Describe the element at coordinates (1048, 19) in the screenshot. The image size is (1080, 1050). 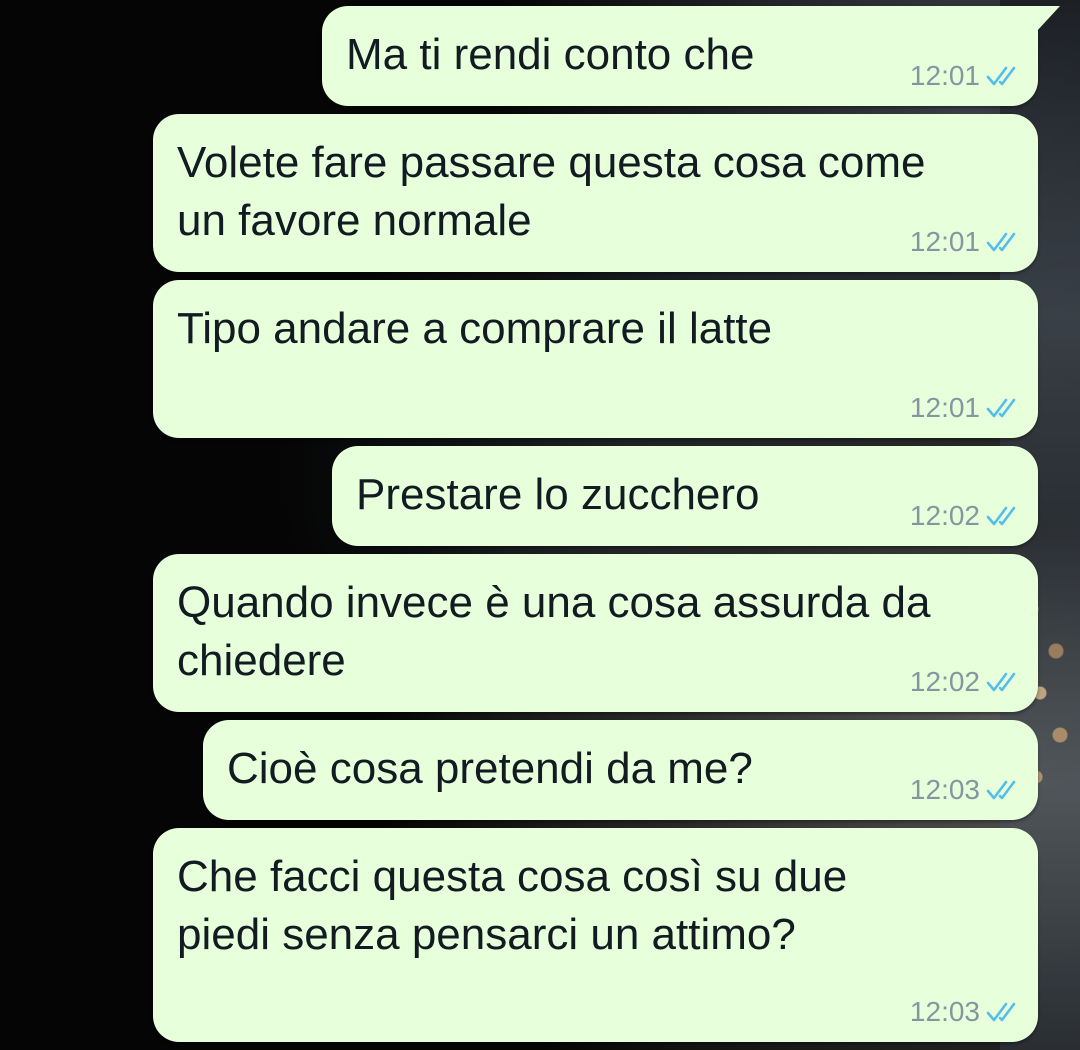
I see `bubble-tail` at that location.